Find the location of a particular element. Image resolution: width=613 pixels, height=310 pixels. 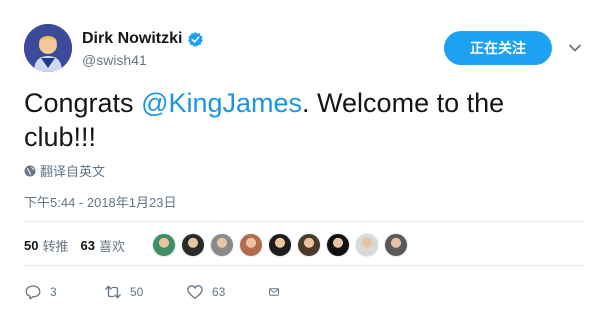

translate-label: 翻译自英文 is located at coordinates (73, 171).